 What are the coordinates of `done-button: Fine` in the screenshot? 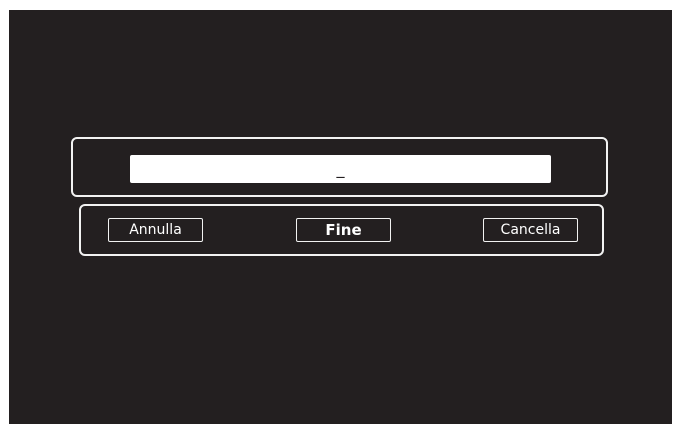 It's located at (343, 230).